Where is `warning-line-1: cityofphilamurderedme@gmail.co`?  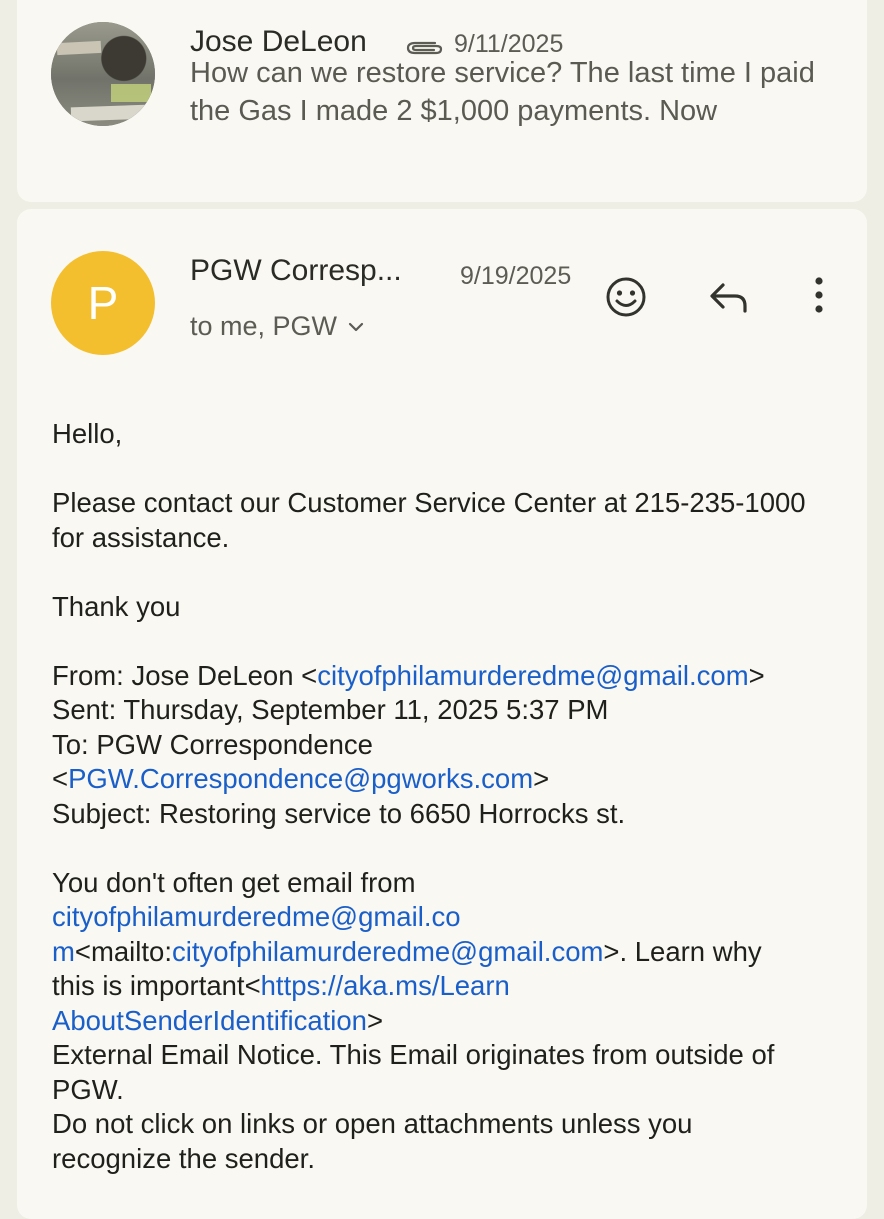
warning-line-1: cityofphilamurderedme@gmail.co is located at coordinates (447, 917).